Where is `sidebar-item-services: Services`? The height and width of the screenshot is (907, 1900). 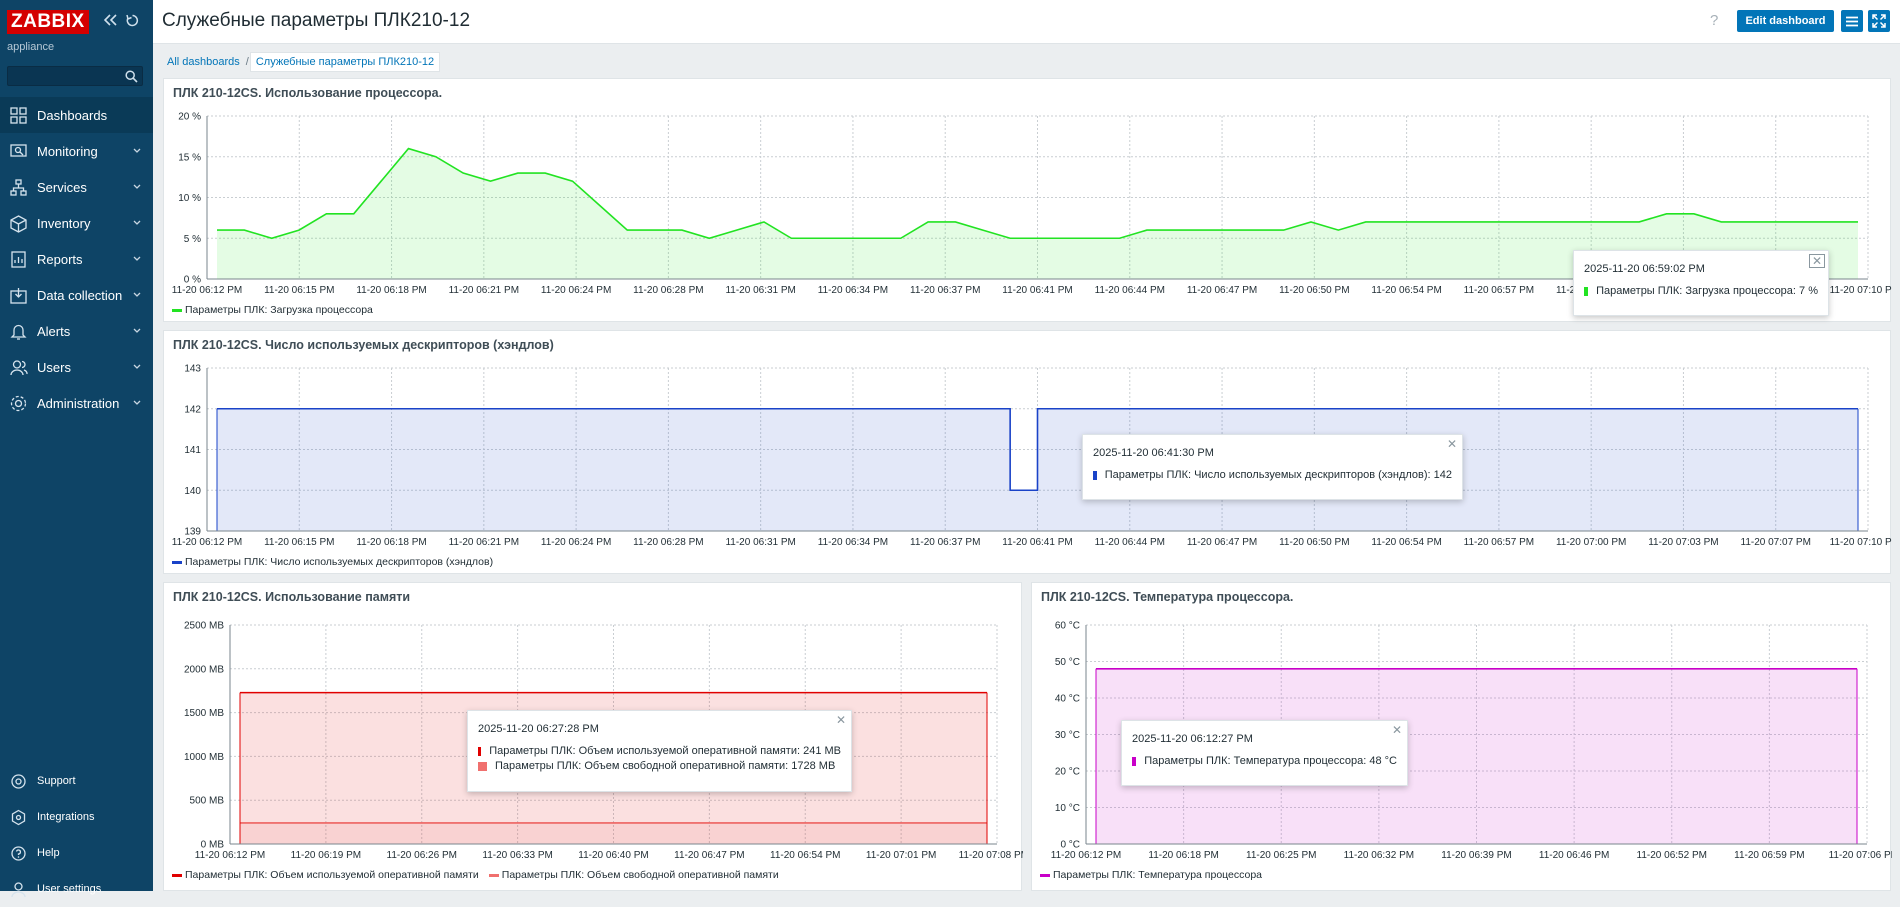 sidebar-item-services: Services is located at coordinates (76, 187).